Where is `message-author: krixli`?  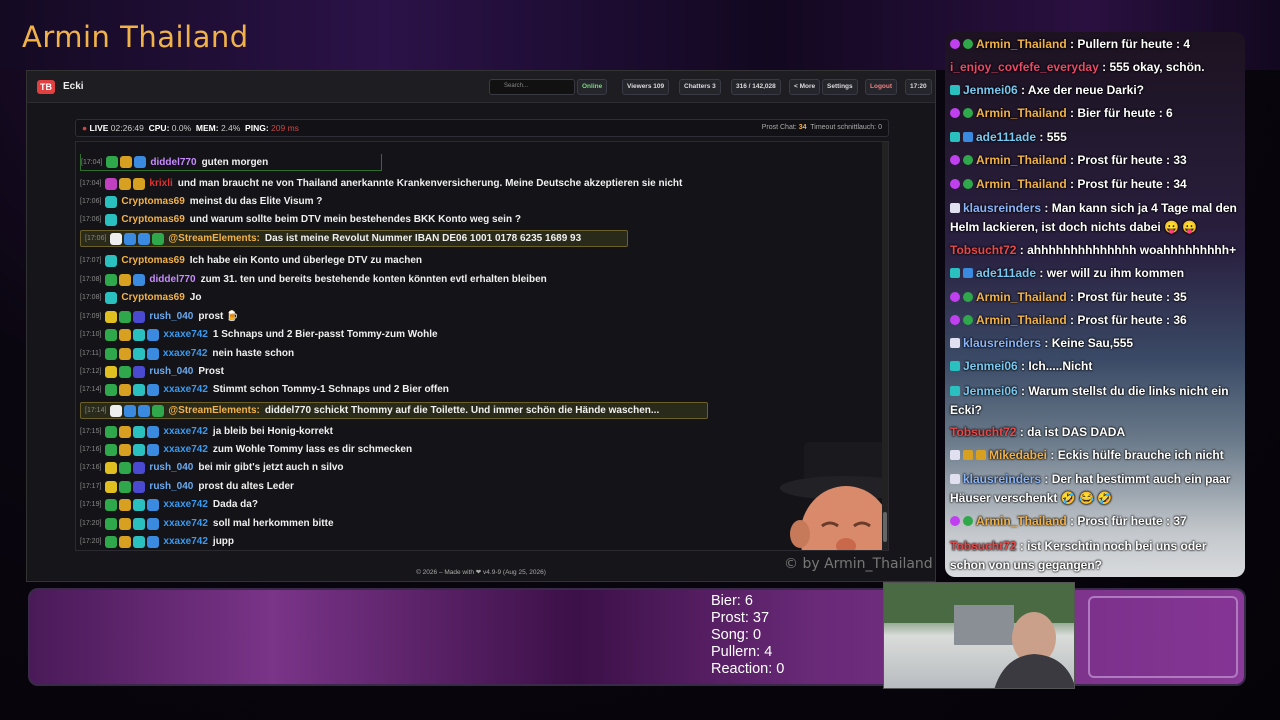 message-author: krixli is located at coordinates (160, 183).